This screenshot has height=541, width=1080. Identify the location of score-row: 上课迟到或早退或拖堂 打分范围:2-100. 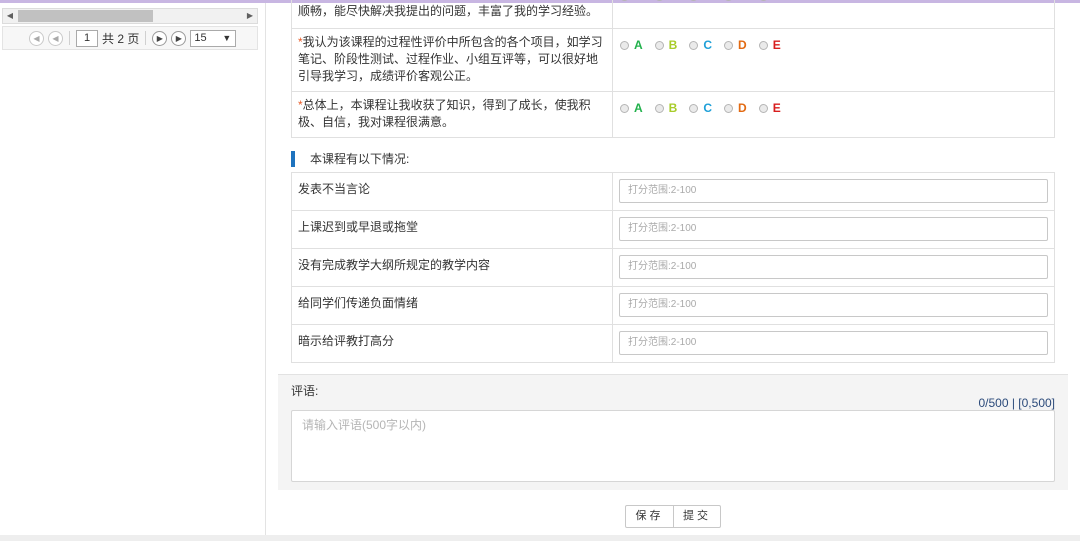
(673, 229).